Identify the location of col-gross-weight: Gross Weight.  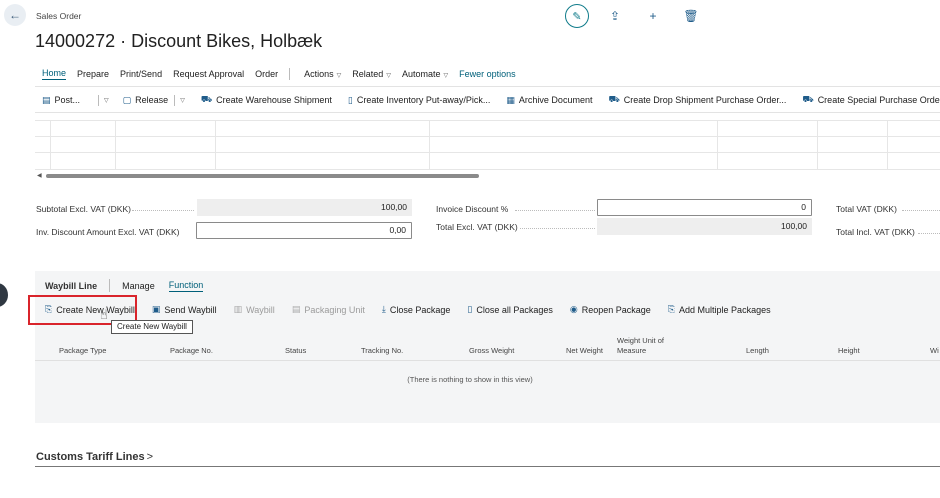
(491, 351).